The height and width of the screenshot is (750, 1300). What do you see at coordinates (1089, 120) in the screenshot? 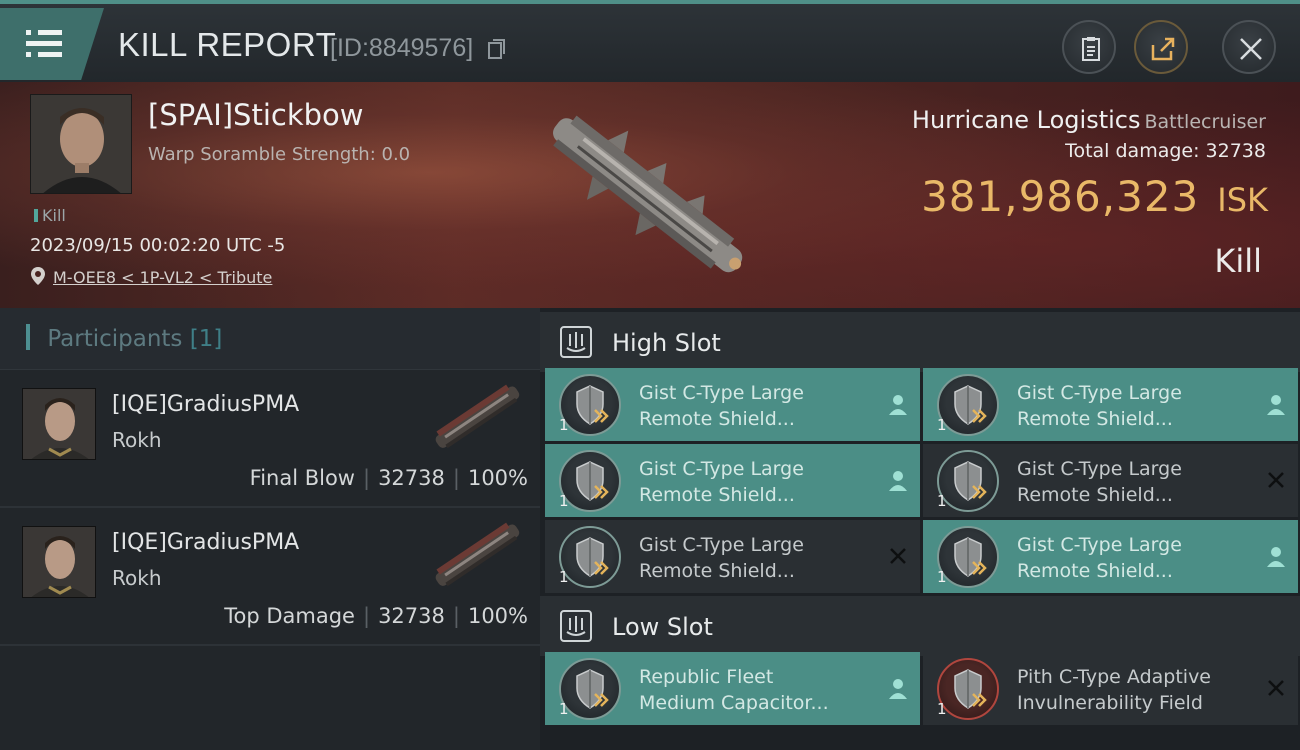
I see `victim-ship-name: Hurricane Logistics Battlecruiser` at bounding box center [1089, 120].